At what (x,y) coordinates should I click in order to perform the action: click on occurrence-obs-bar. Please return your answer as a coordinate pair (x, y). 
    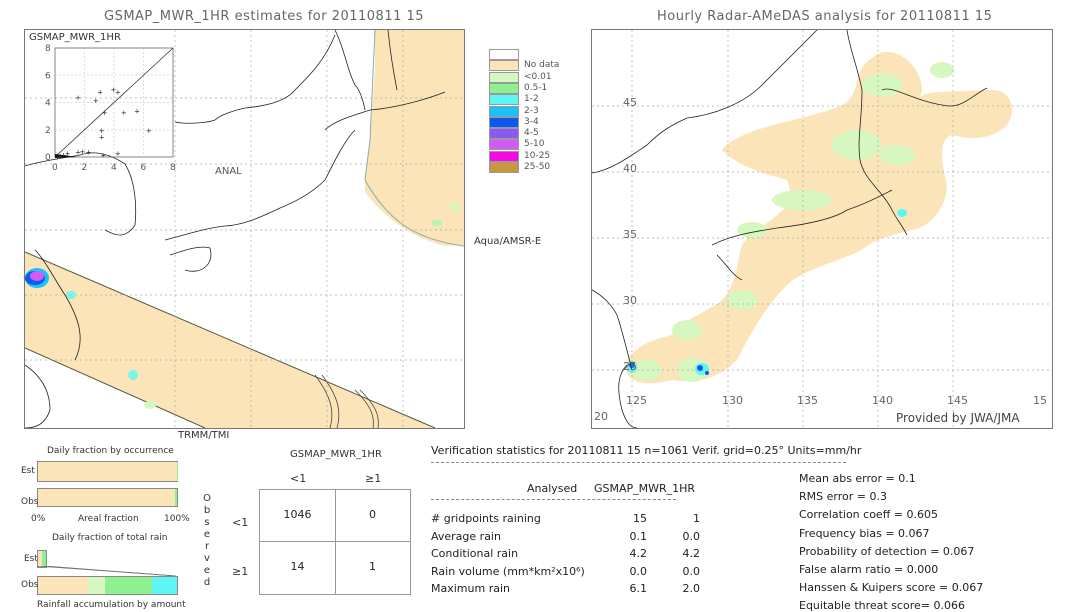
    Looking at the image, I should click on (107, 497).